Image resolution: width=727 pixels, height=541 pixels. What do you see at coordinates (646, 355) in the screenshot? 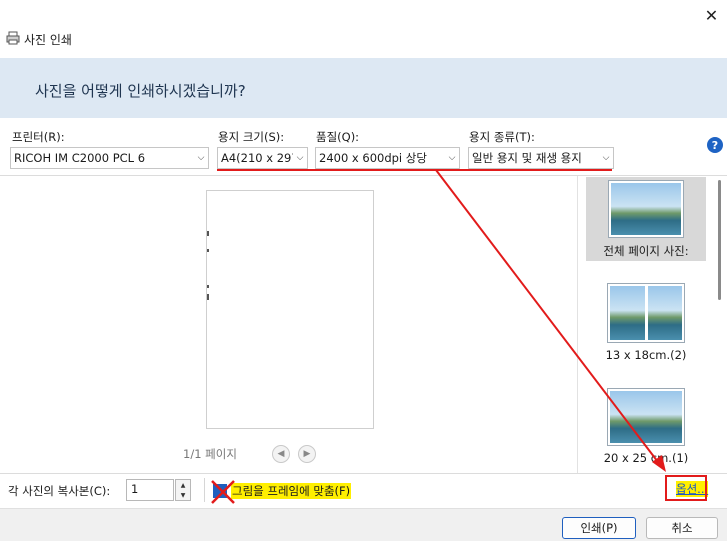
I see `layout-label: 13 x 18cm.(2)` at bounding box center [646, 355].